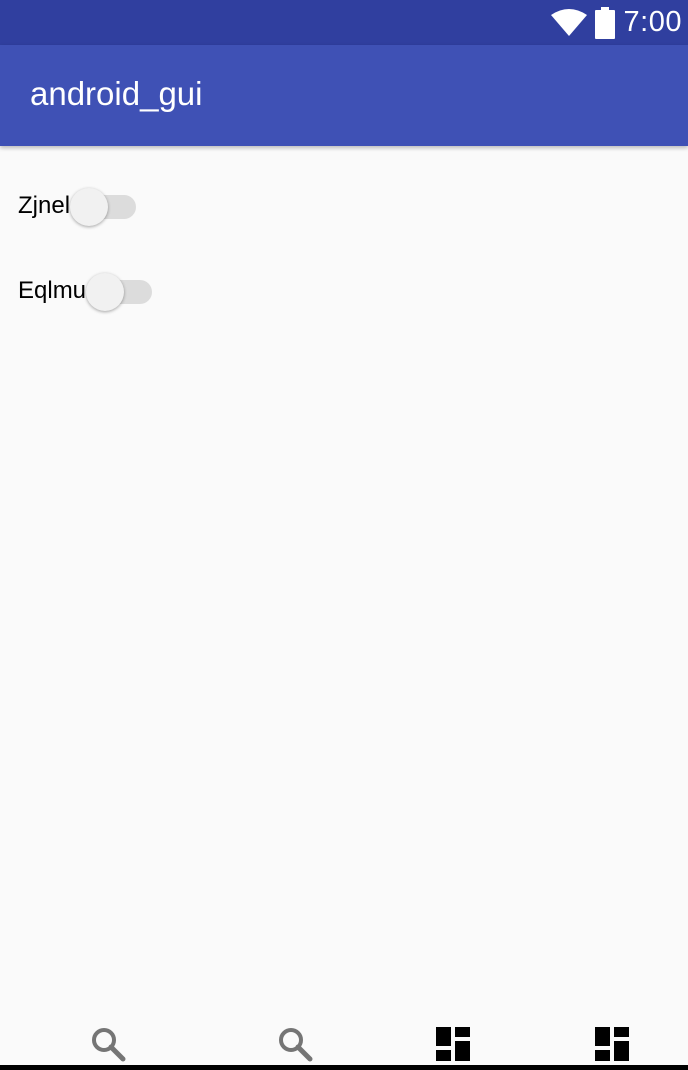 The width and height of the screenshot is (688, 1070). I want to click on app-bar: android_gui, so click(344, 95).